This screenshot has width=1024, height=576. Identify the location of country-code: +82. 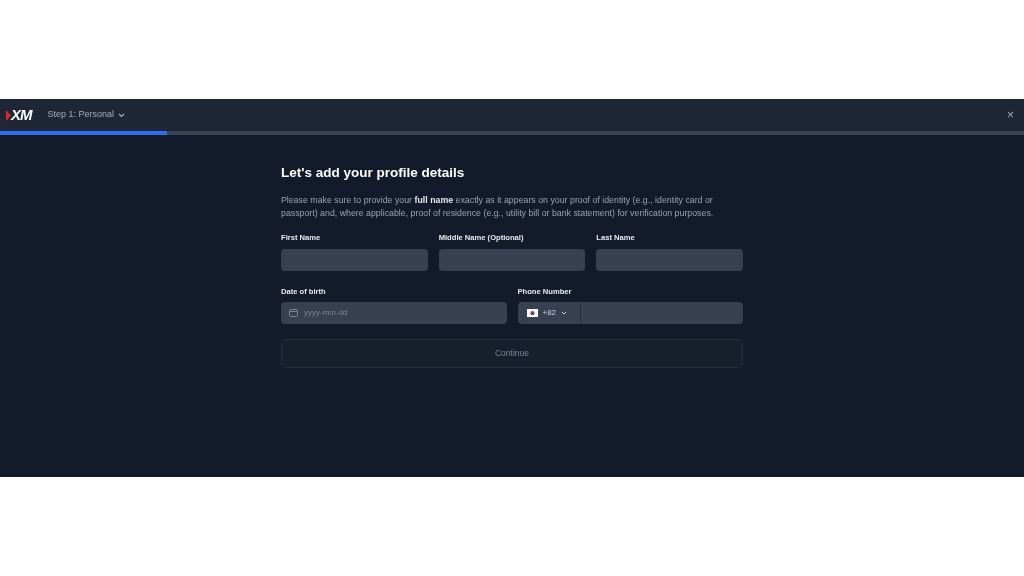
(549, 312).